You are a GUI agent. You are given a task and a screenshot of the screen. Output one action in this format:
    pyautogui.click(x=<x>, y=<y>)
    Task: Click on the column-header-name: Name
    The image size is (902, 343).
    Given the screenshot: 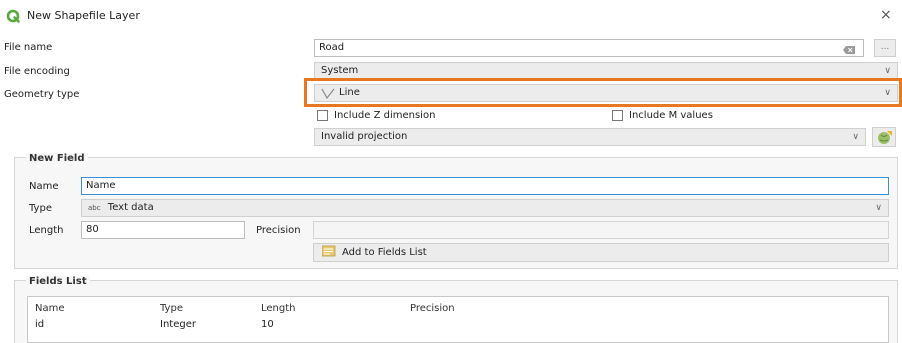 What is the action you would take?
    pyautogui.click(x=50, y=308)
    